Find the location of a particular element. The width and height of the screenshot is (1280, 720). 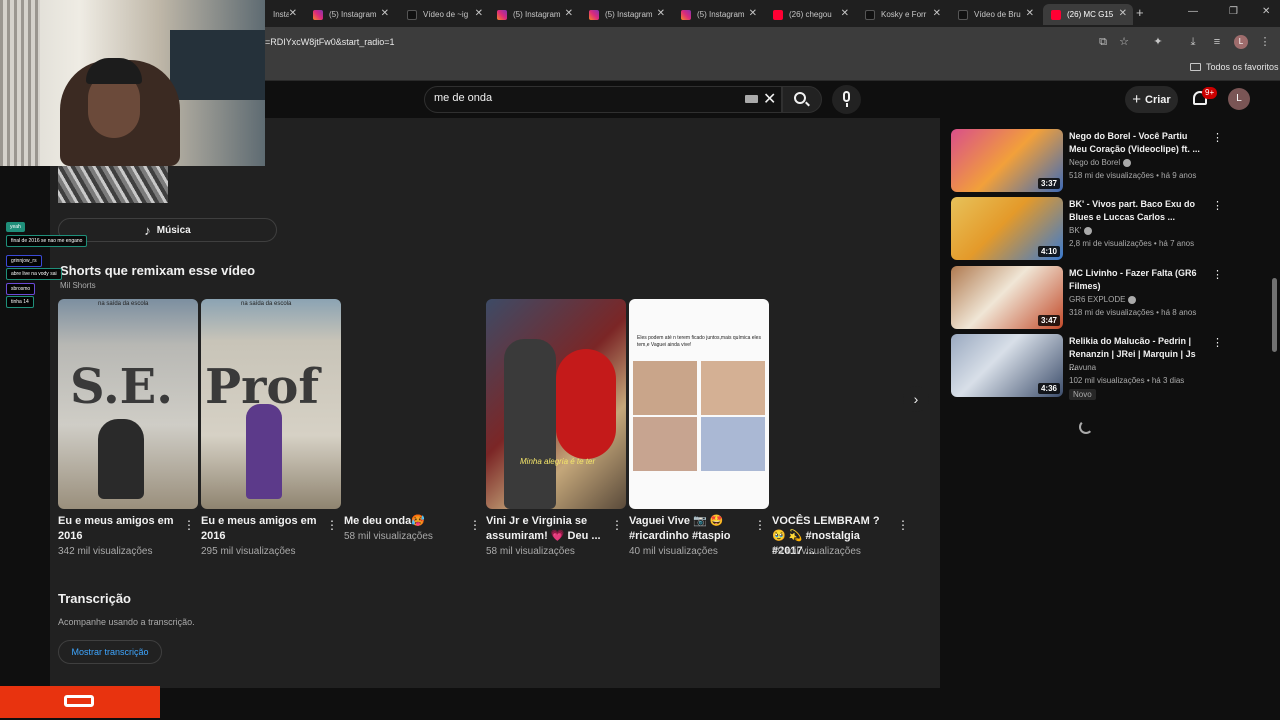

install-app-icon: ⧉ is located at coordinates (1103, 42).